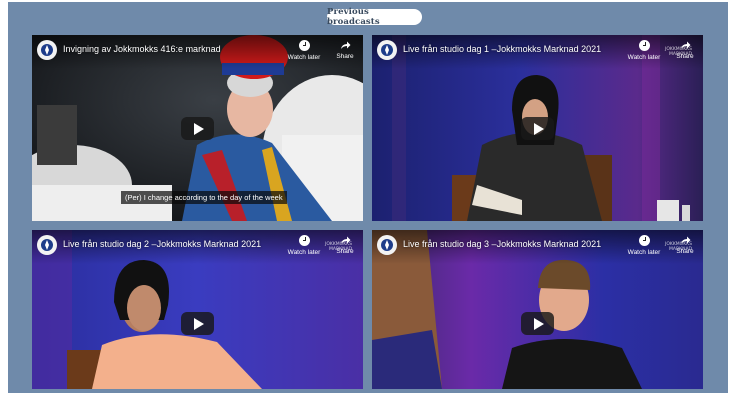 This screenshot has width=733, height=396. What do you see at coordinates (374, 17) in the screenshot?
I see `section-title: Previous broadcasts` at bounding box center [374, 17].